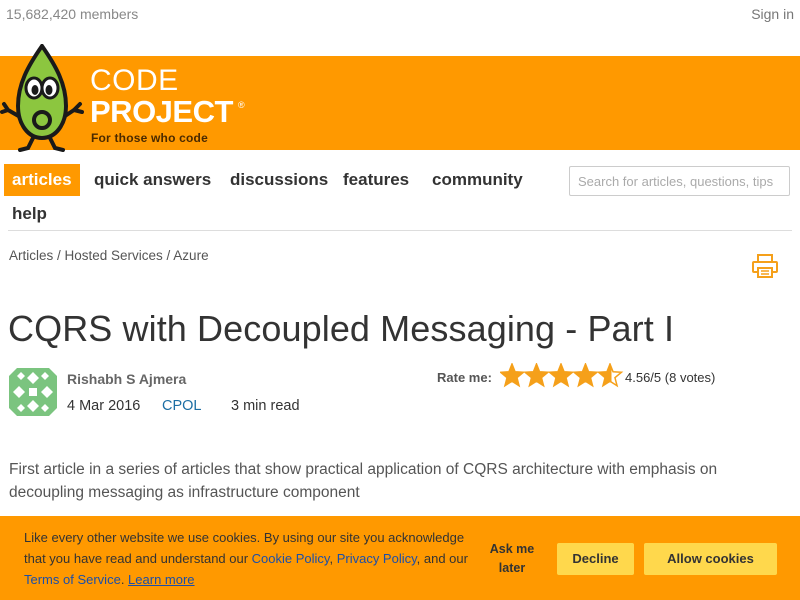 This screenshot has height=600, width=800. What do you see at coordinates (291, 558) in the screenshot?
I see `cookie-policy-link: Cookie Policy` at bounding box center [291, 558].